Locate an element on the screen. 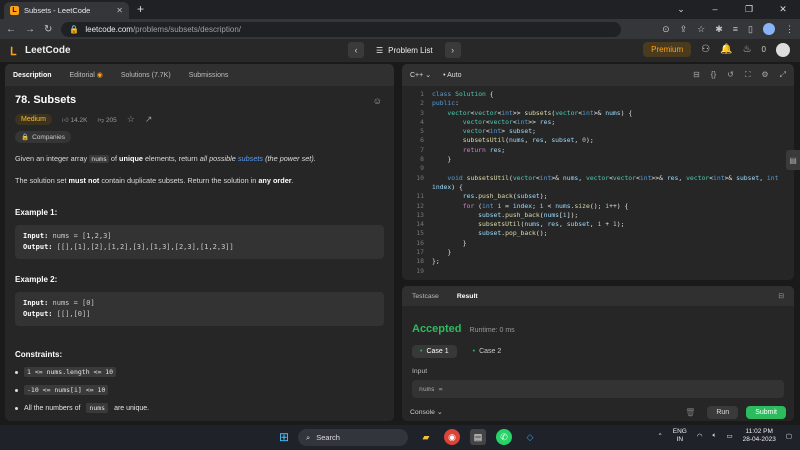 The width and height of the screenshot is (800, 450). chrome-icon: ◉ is located at coordinates (452, 437).